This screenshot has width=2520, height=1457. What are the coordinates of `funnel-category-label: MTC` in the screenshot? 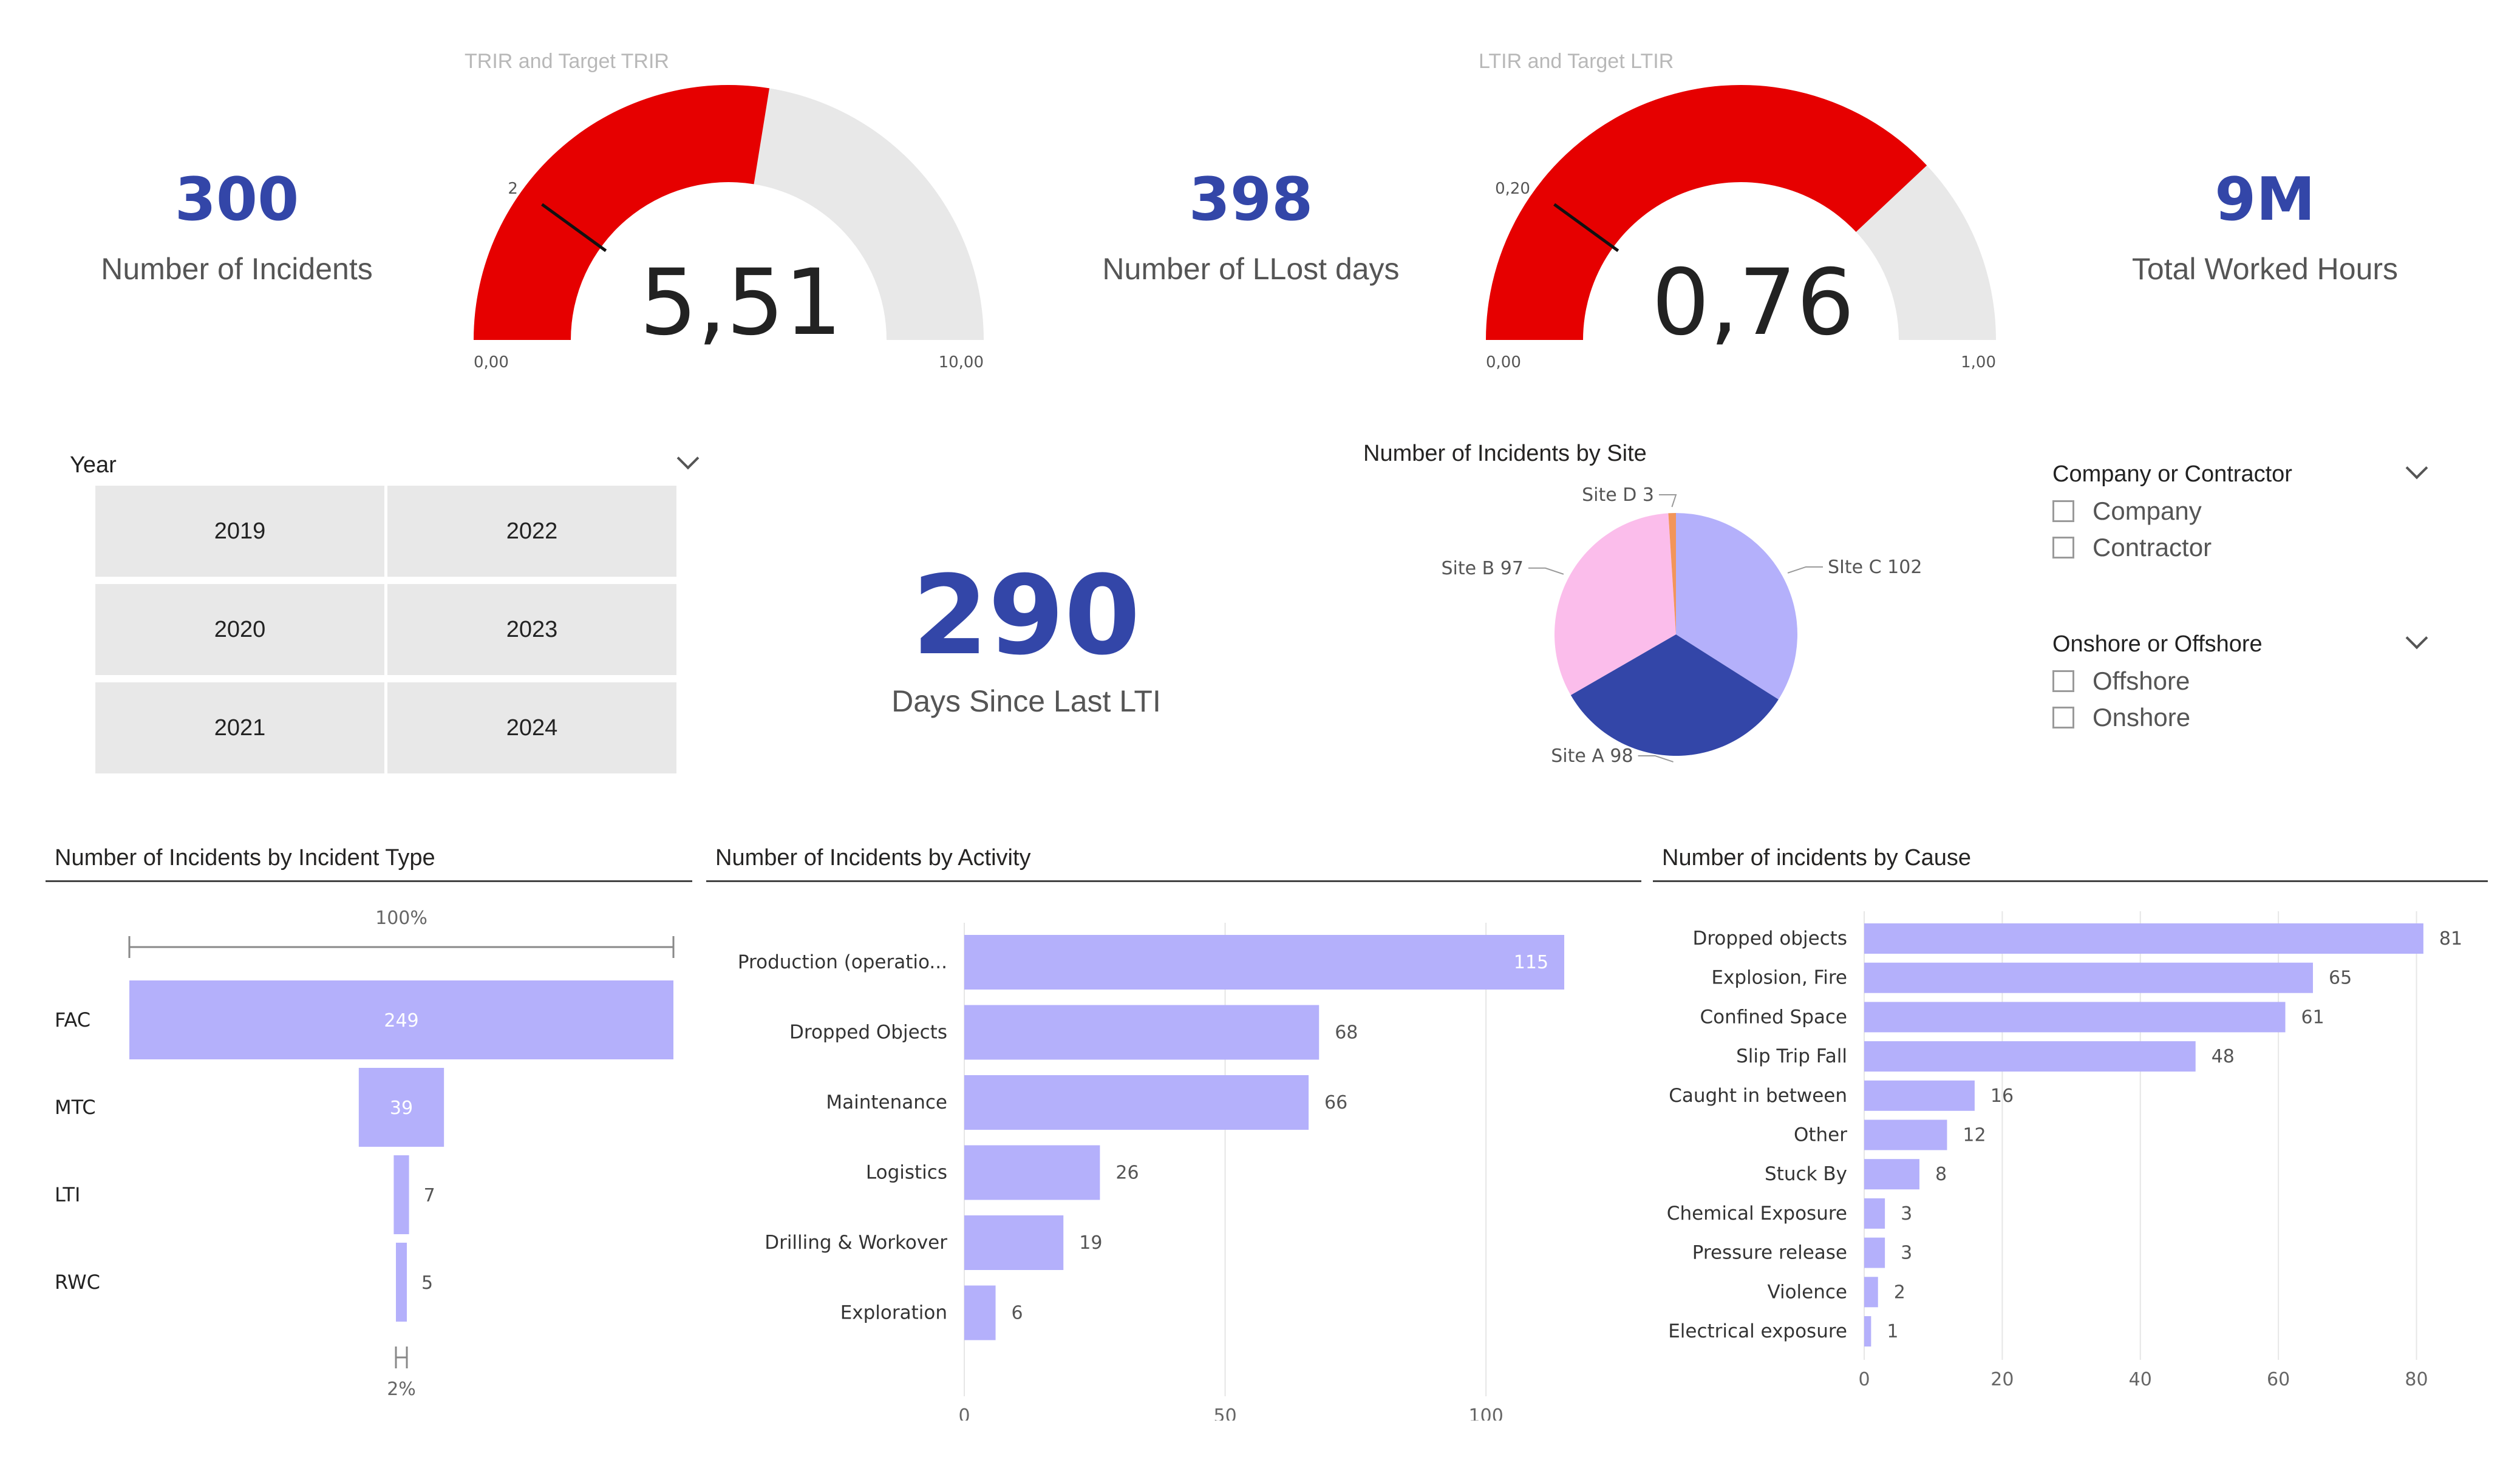 It's located at (75, 1107).